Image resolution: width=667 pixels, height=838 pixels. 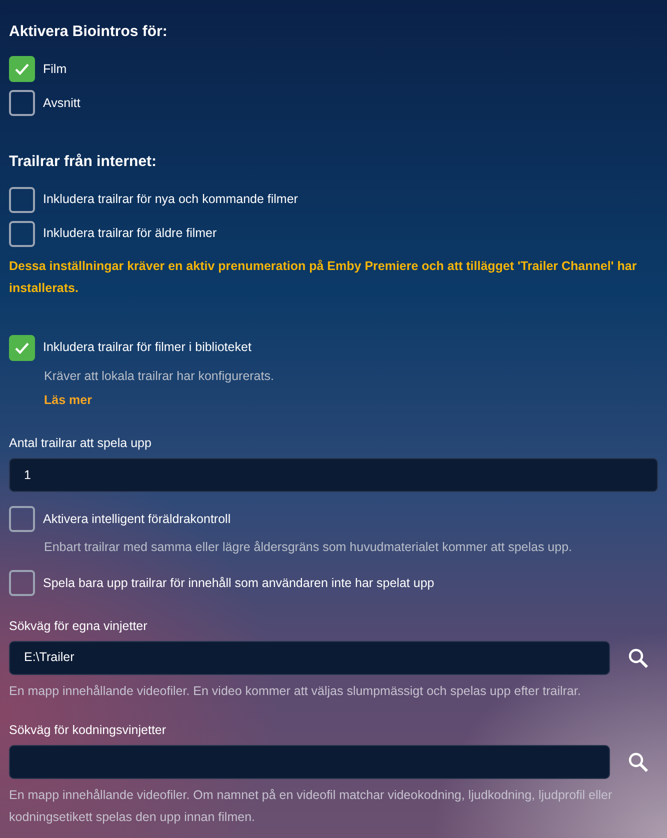 What do you see at coordinates (147, 347) in the screenshot?
I see `checkbox-label: Inkludera trailrar för filmer i biblioteket` at bounding box center [147, 347].